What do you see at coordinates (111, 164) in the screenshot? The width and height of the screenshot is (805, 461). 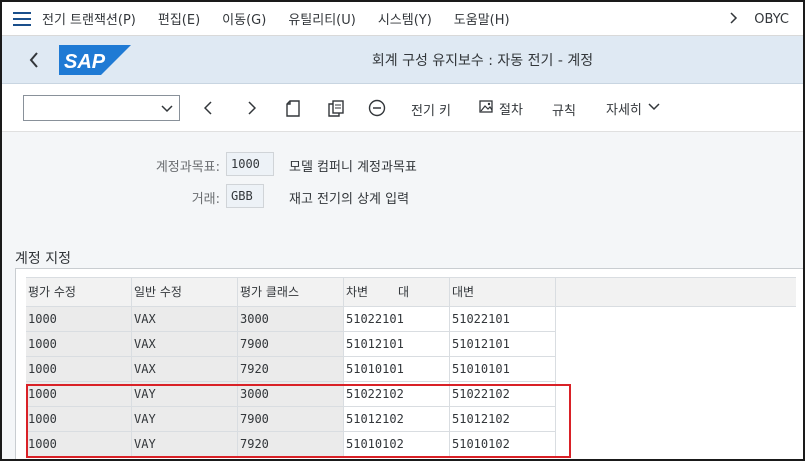 I see `chart-of-accounts-row: 계정과목표:` at bounding box center [111, 164].